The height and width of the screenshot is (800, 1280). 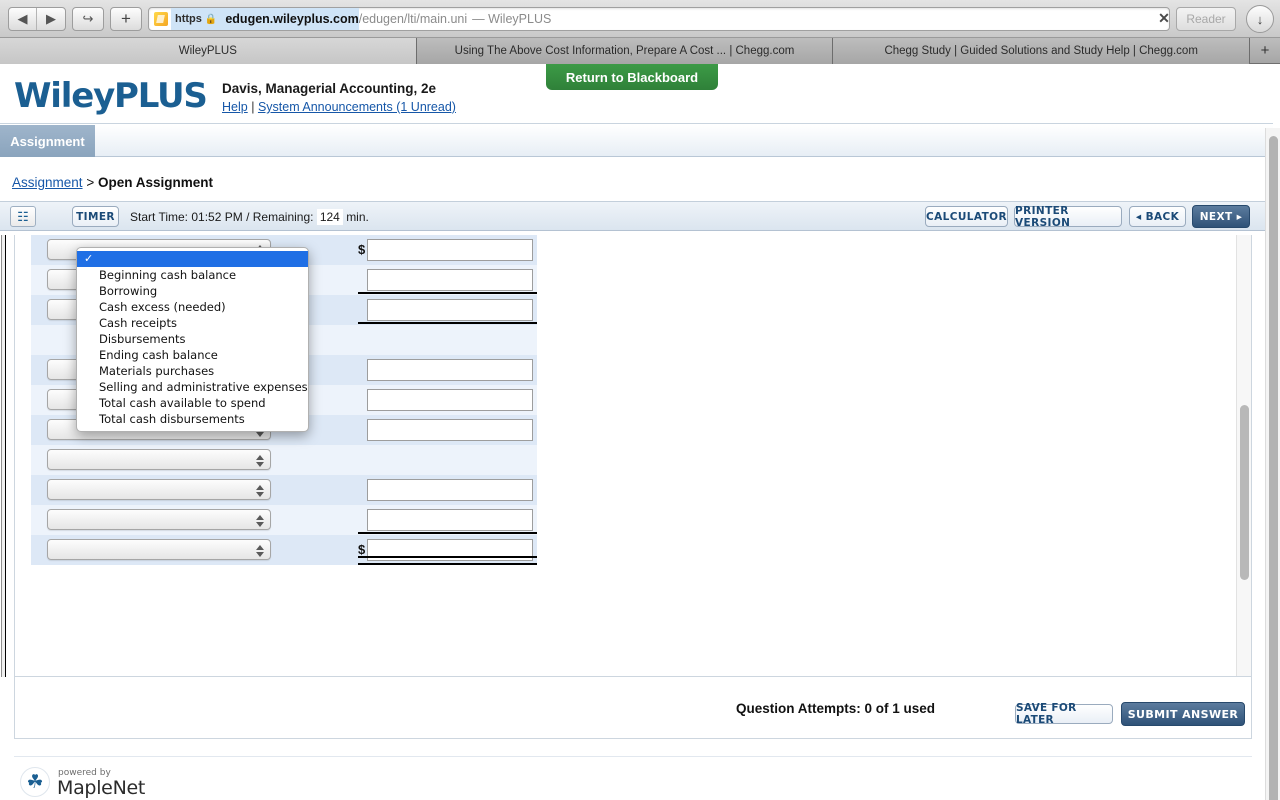 I want to click on page-scrollbar-thumb, so click(x=1273, y=468).